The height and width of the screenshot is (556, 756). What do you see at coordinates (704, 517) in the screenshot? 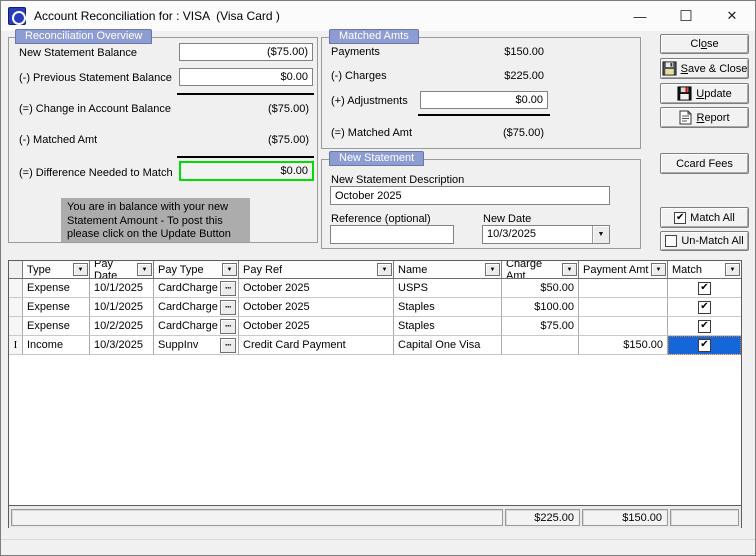
I see `totals-spacer-box-right` at bounding box center [704, 517].